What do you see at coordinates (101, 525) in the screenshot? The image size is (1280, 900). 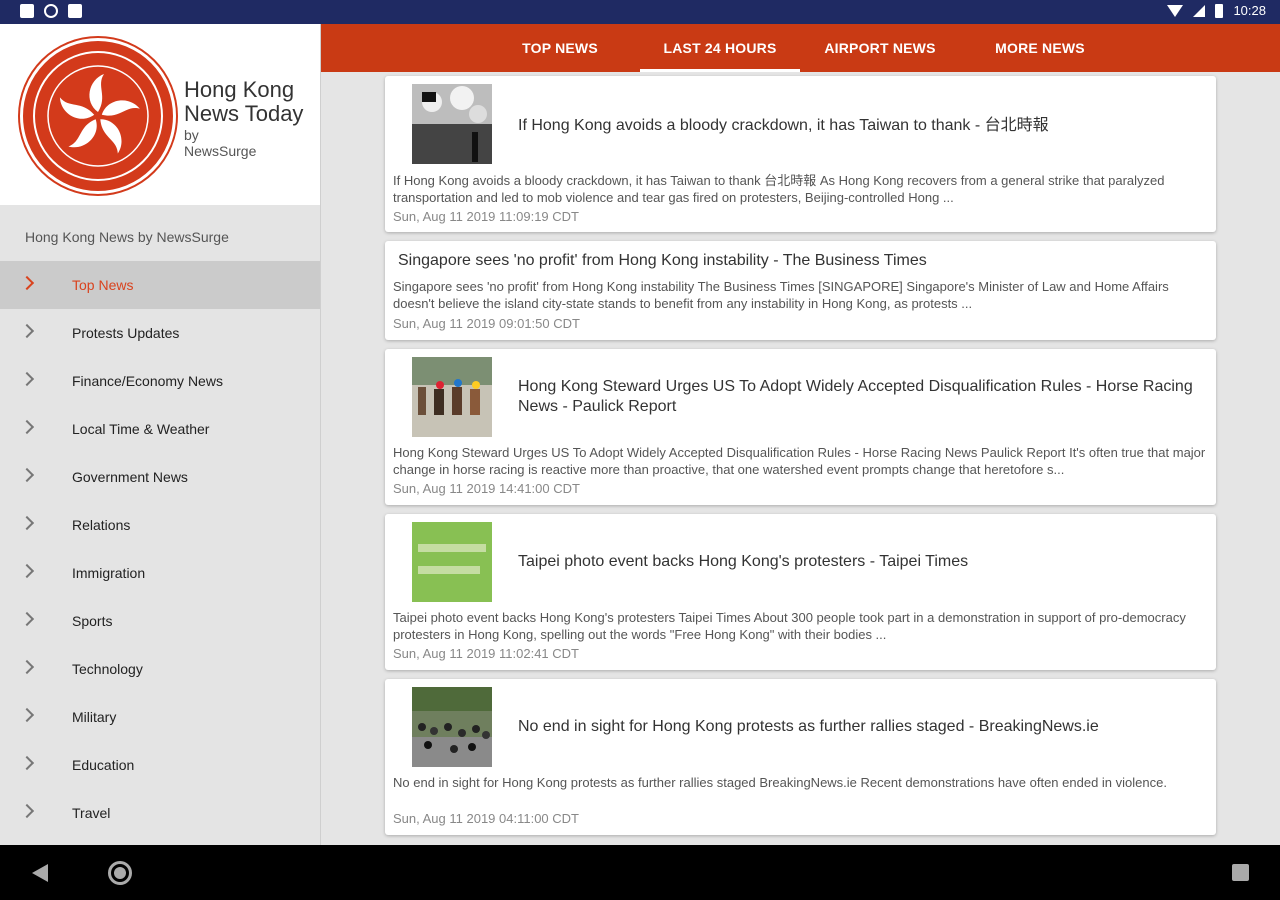 I see `sidebar-item-label: Relations` at bounding box center [101, 525].